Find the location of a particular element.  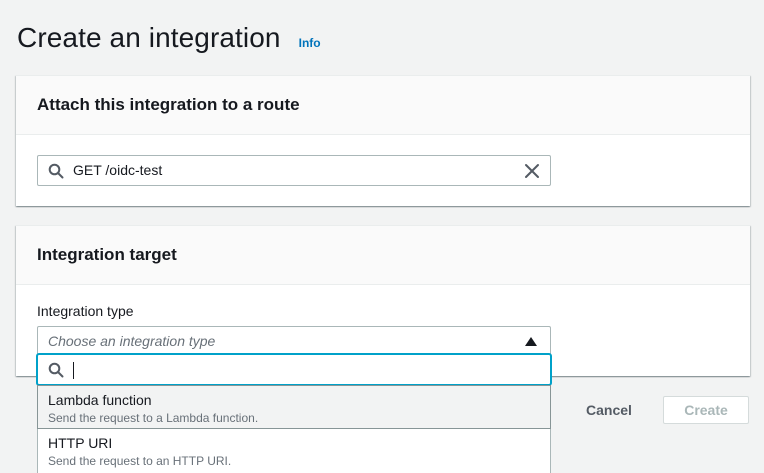

info-link: Info is located at coordinates (310, 43).